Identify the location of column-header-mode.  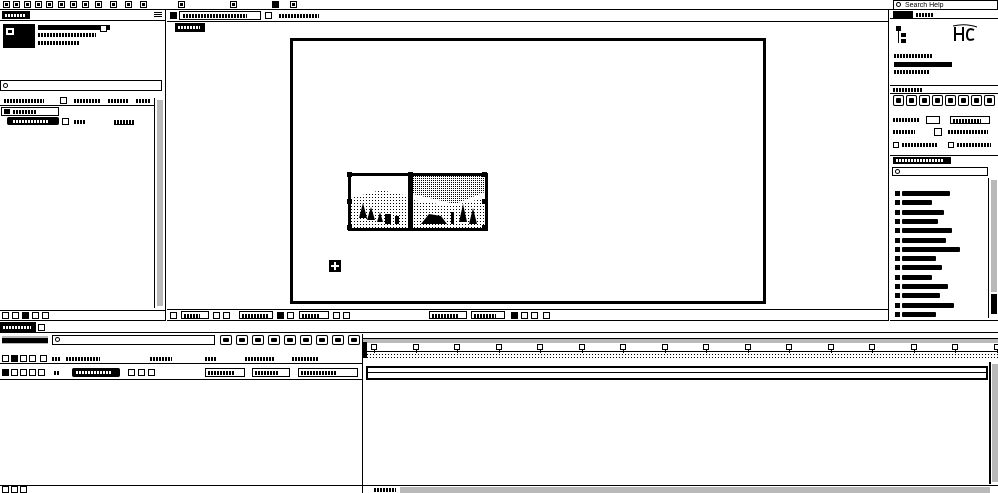
(211, 359).